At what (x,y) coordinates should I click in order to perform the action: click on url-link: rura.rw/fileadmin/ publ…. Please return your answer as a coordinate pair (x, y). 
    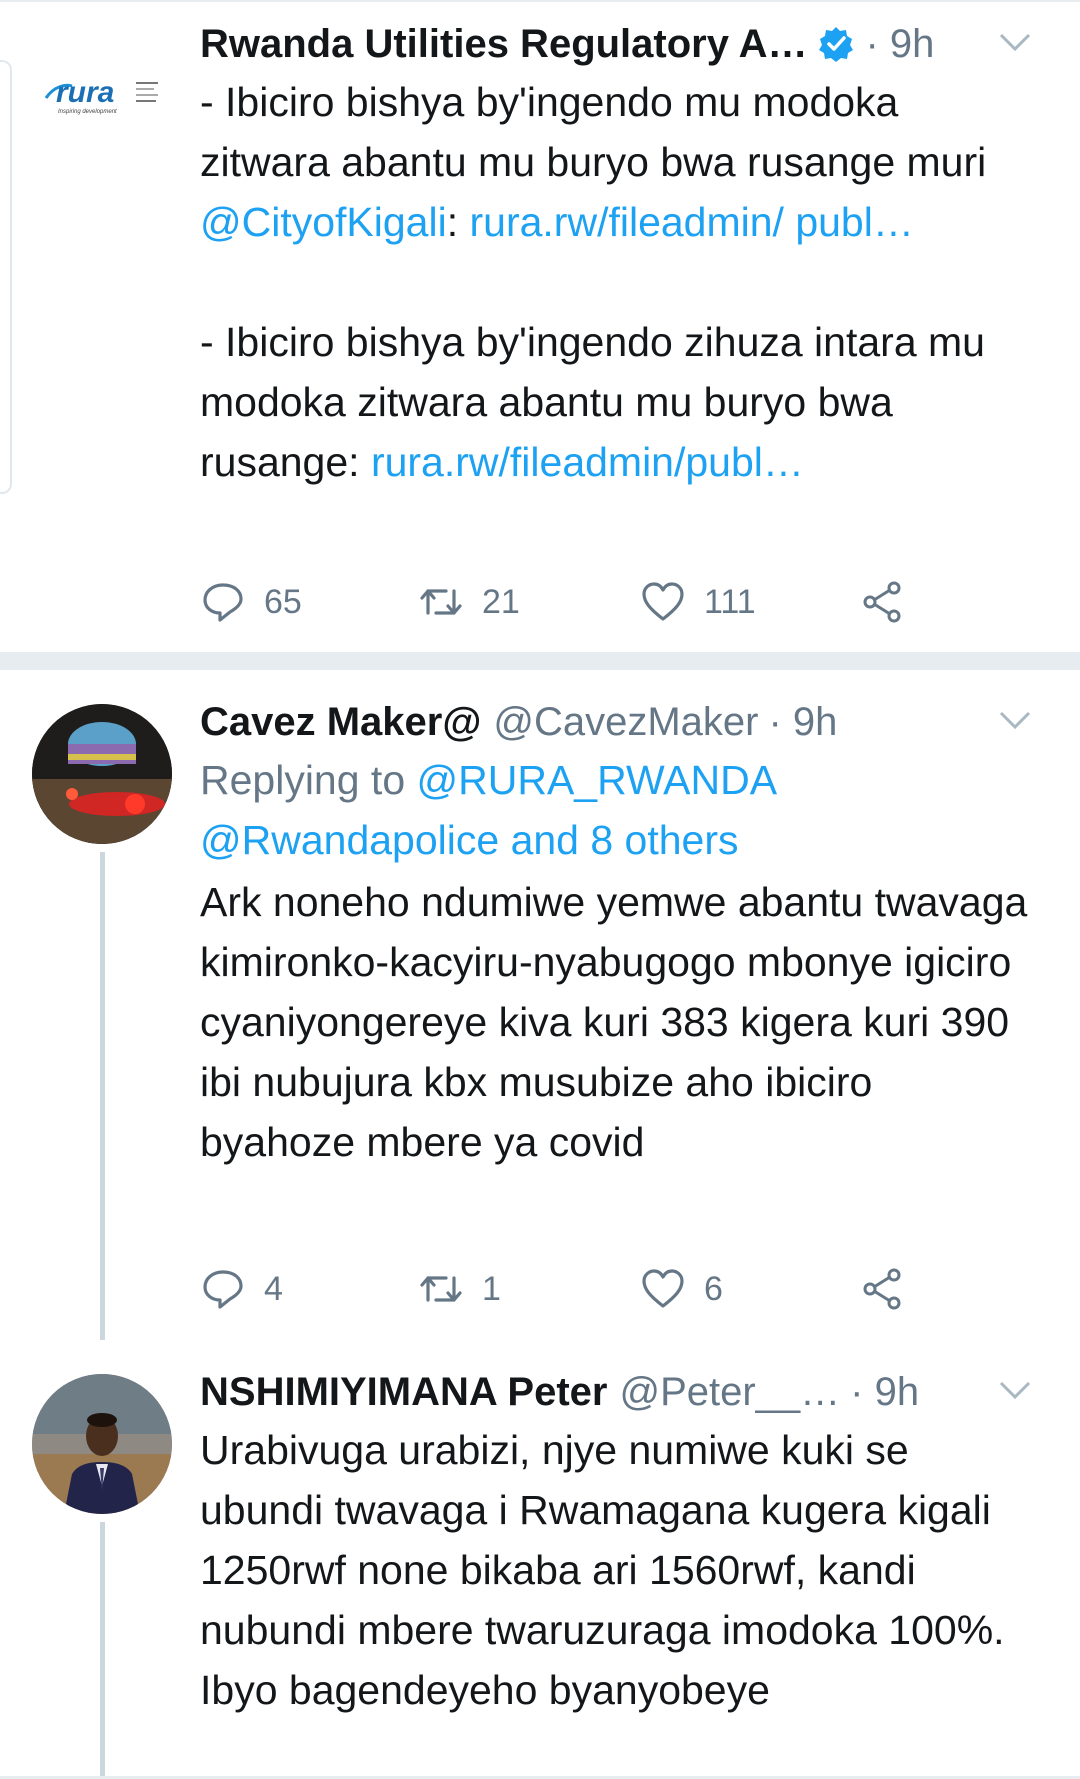
    Looking at the image, I should click on (692, 222).